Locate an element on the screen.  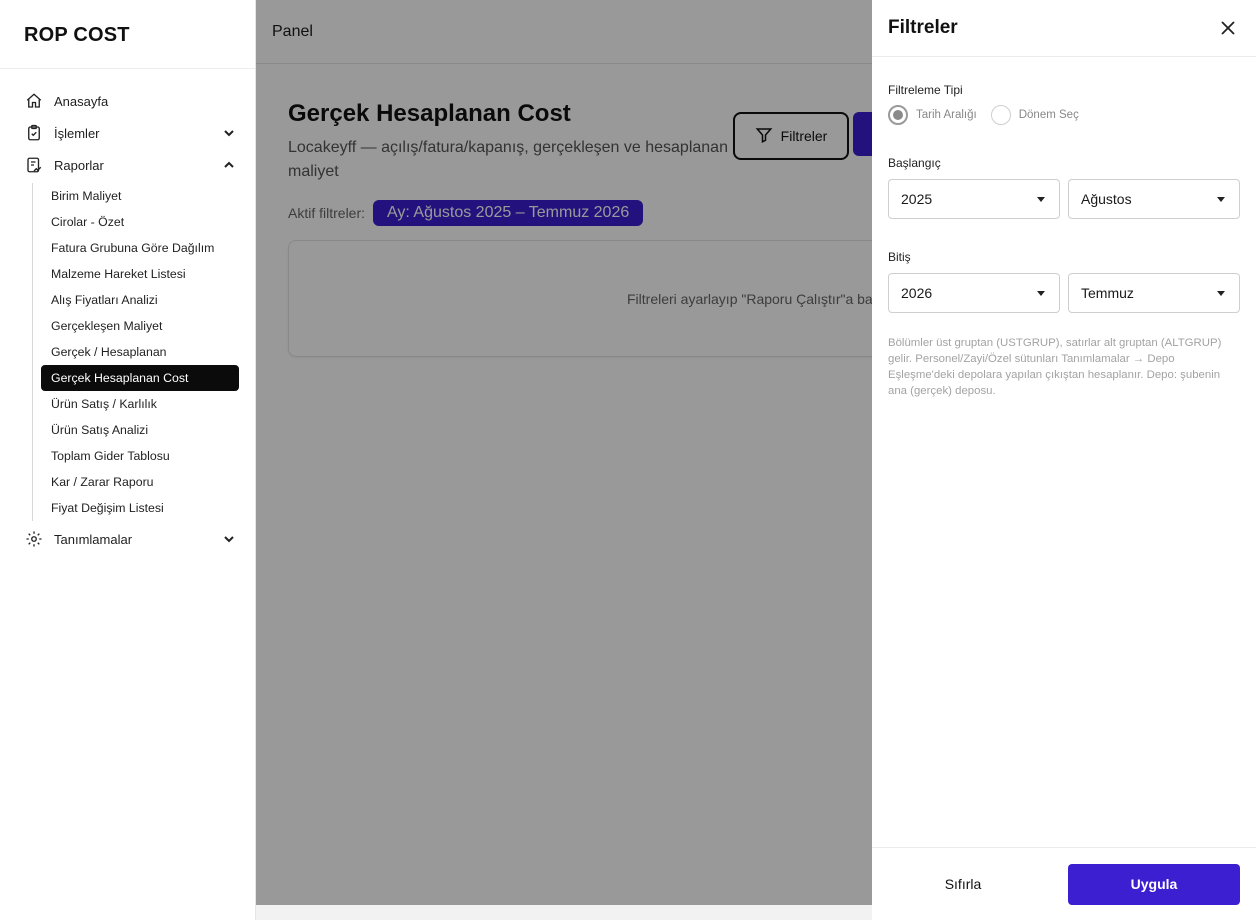
filter-type-label: Filtreleme Tipi is located at coordinates (925, 90).